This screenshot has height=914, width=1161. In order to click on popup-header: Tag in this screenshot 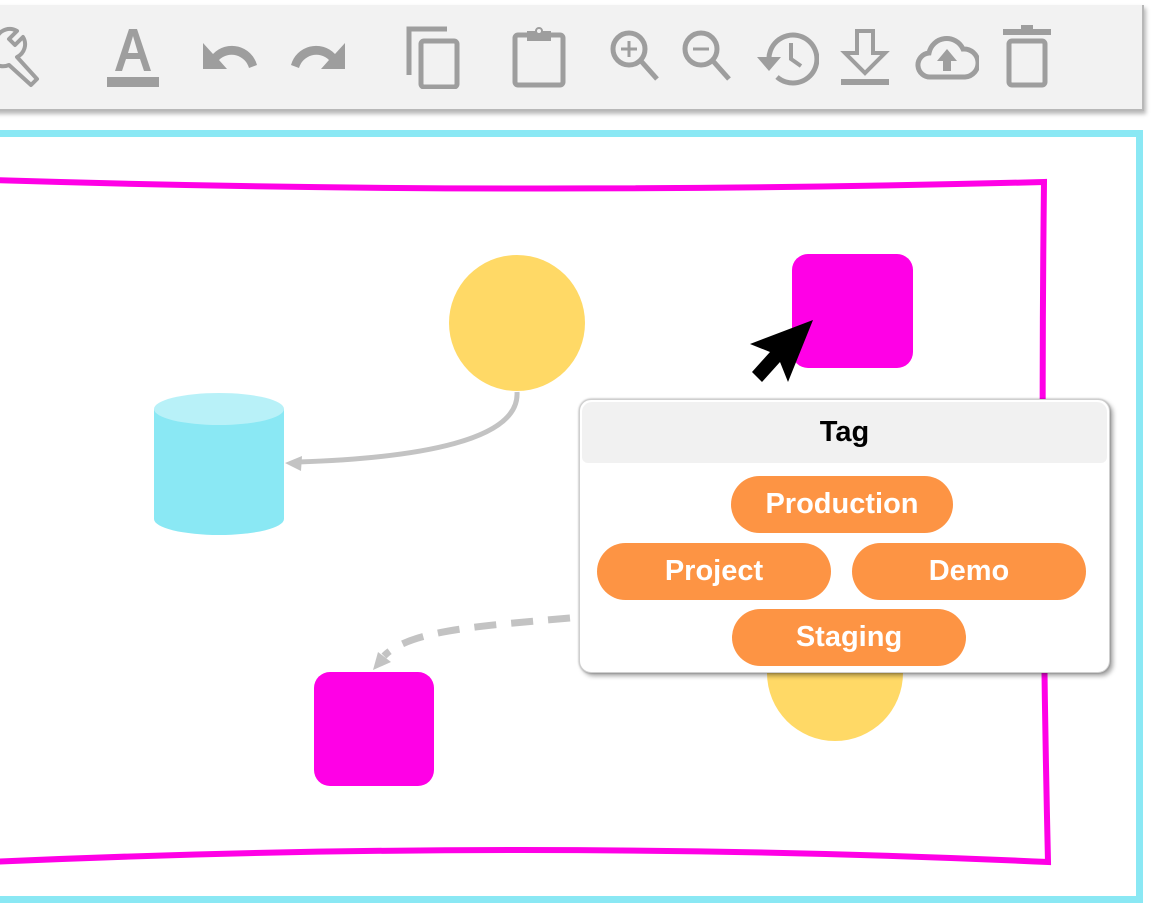, I will do `click(844, 432)`.